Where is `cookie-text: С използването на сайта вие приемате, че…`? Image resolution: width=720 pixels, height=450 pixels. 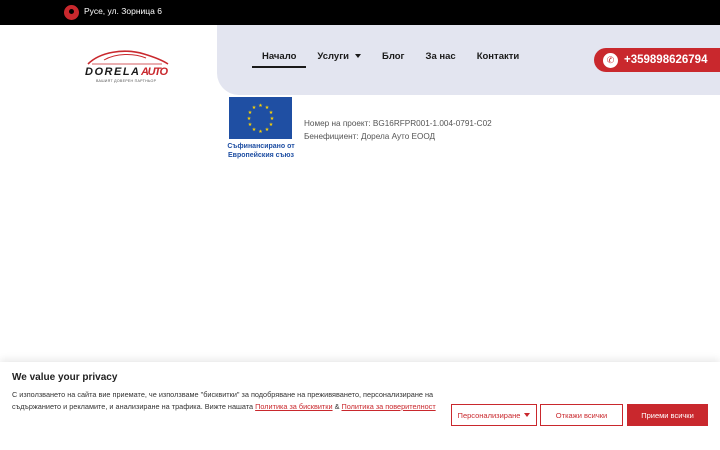
cookie-text: С използването на сайта вие приемате, че… is located at coordinates (227, 401).